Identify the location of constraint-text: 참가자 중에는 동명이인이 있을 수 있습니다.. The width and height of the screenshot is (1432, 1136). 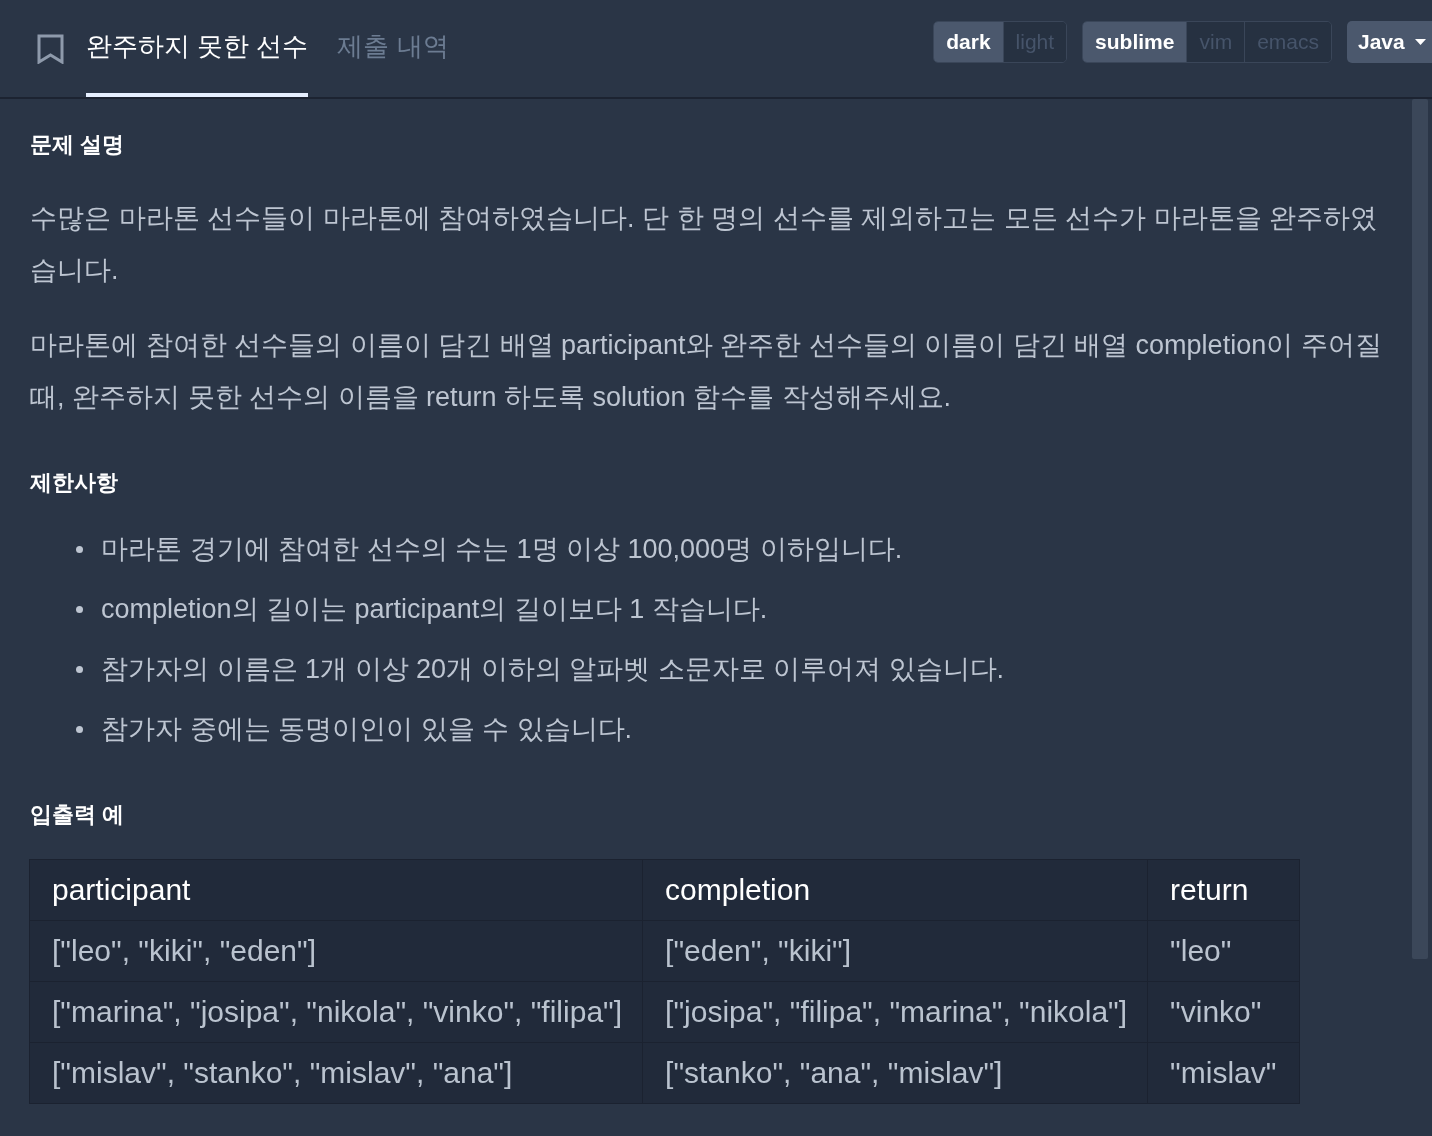
(366, 729).